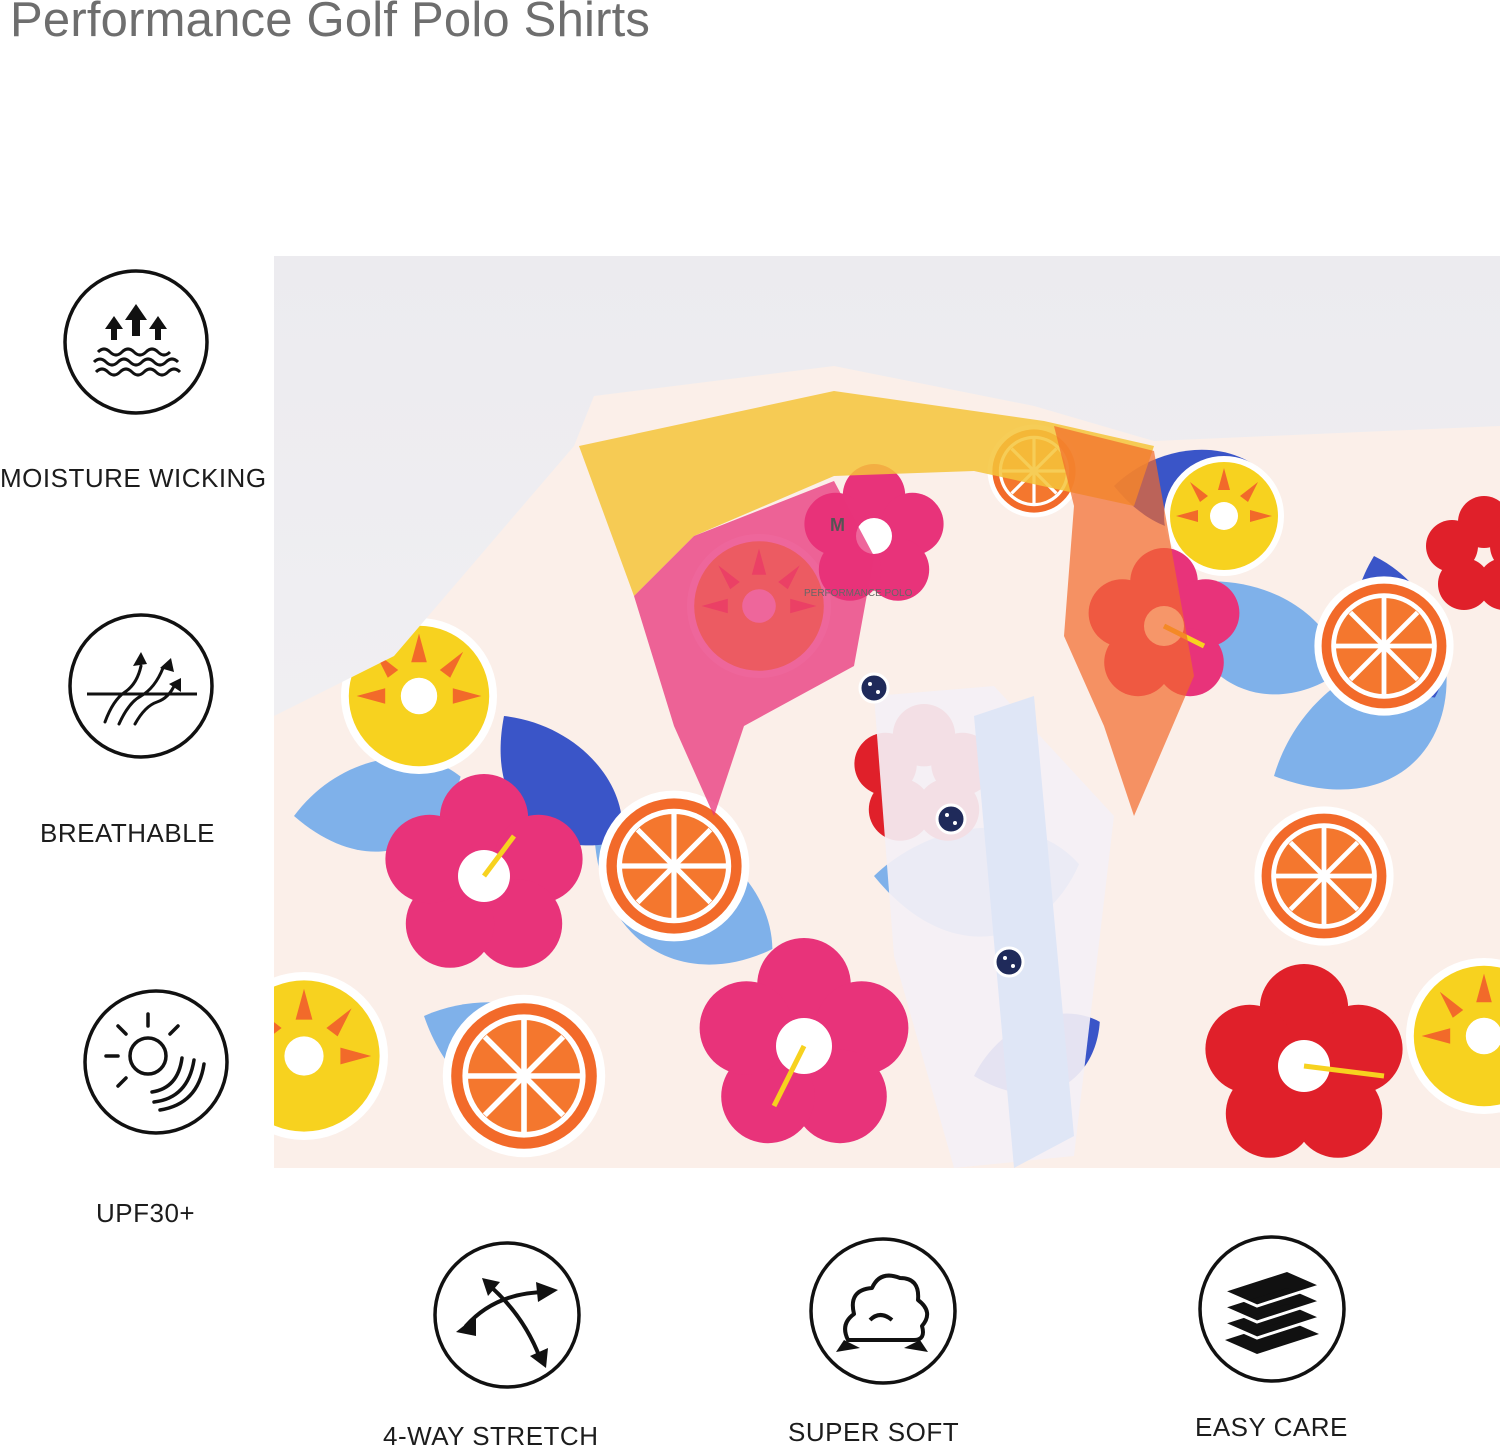 This screenshot has width=1500, height=1452. What do you see at coordinates (156, 1064) in the screenshot?
I see `sun-protection-icon` at bounding box center [156, 1064].